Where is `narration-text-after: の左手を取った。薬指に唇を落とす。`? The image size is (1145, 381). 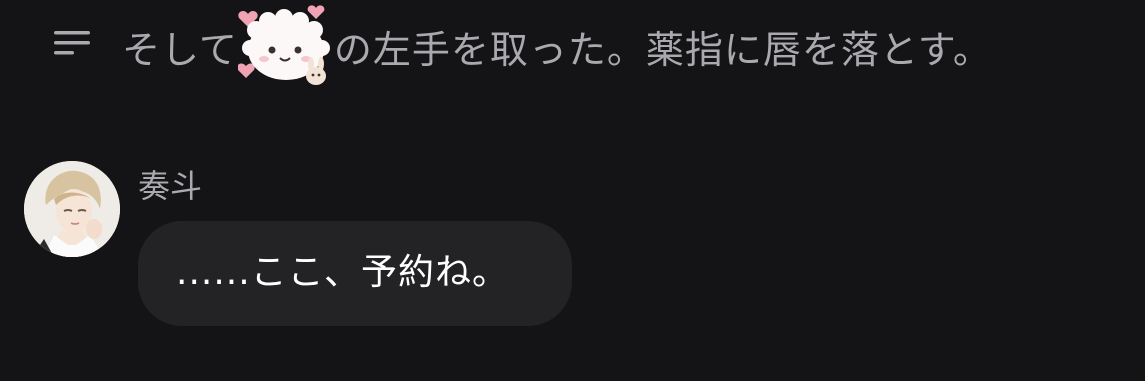 narration-text-after: の左手を取った。薬指に唇を落とす。 is located at coordinates (662, 50).